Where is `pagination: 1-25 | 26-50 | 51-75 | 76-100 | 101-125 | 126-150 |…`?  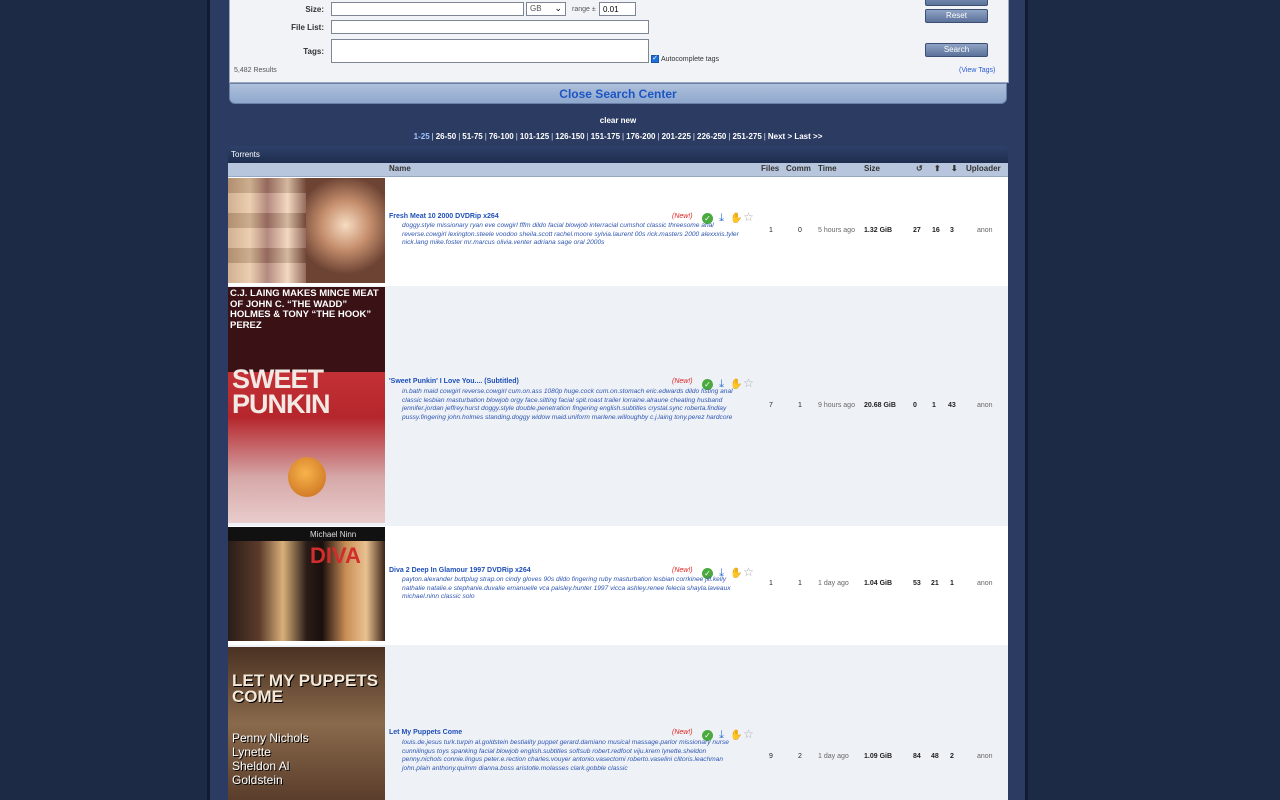 pagination: 1-25 | 26-50 | 51-75 | 76-100 | 101-125 | 126-150 |… is located at coordinates (618, 136).